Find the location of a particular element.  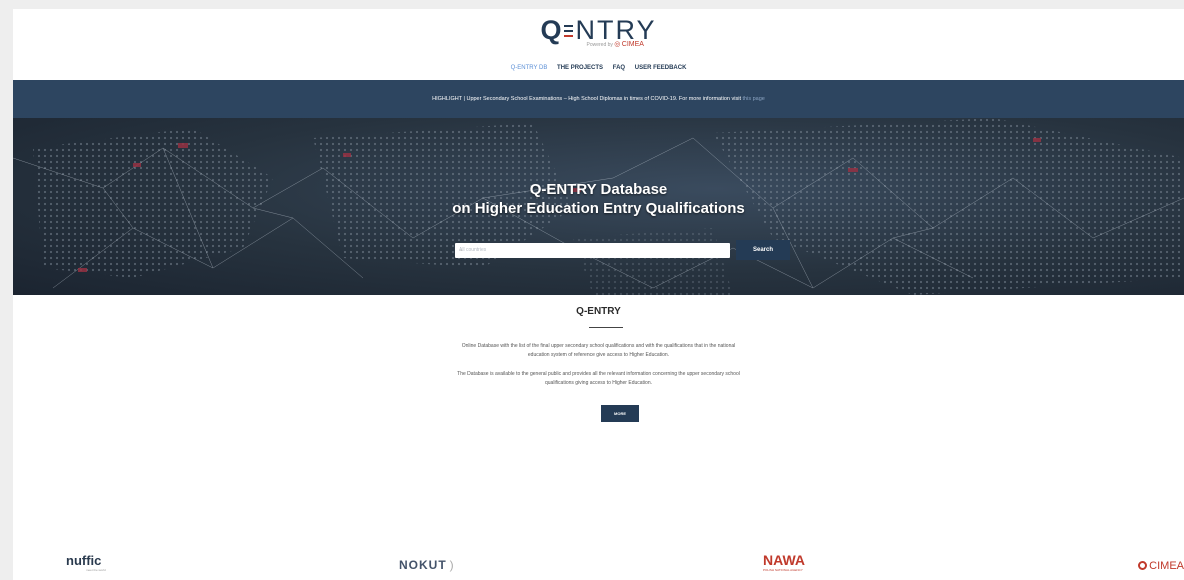

logo-q: Q is located at coordinates (551, 30).